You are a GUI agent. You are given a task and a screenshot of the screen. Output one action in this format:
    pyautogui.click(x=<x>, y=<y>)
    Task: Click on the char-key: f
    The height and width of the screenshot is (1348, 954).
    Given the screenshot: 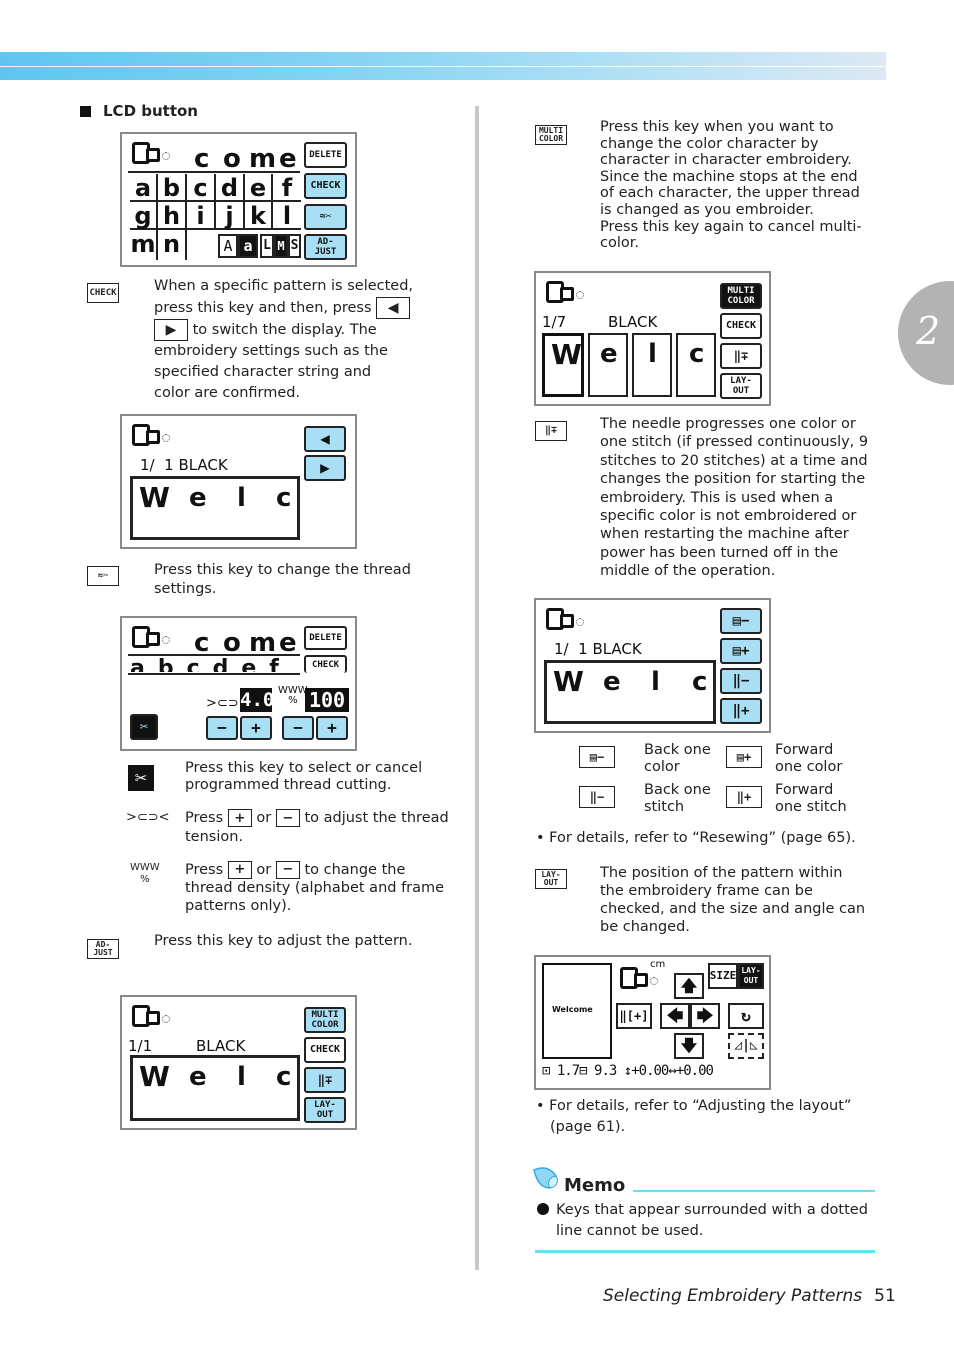 What is the action you would take?
    pyautogui.click(x=287, y=188)
    